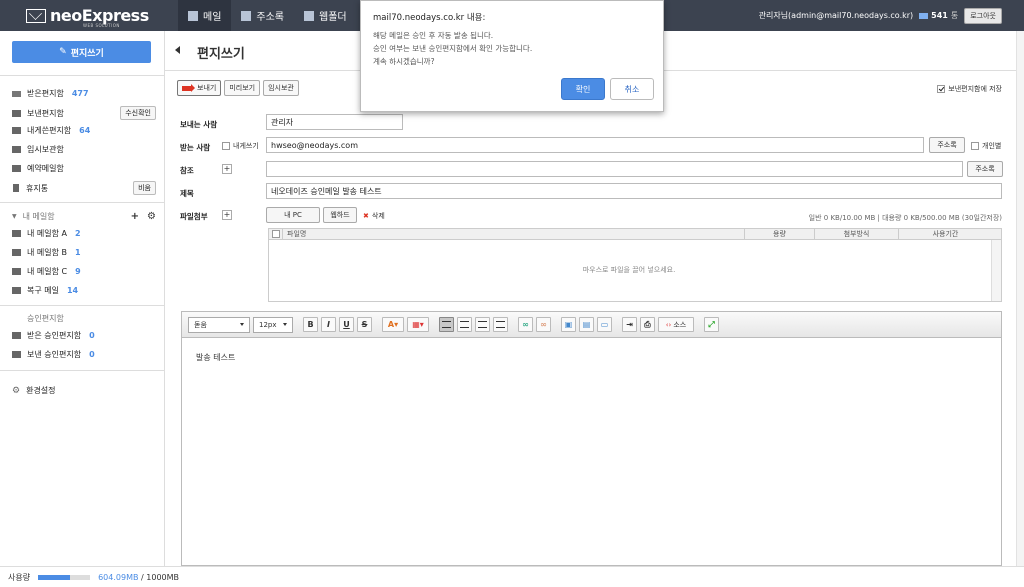 This screenshot has height=587, width=1024. I want to click on save-draft-button: 임시보관, so click(281, 88).